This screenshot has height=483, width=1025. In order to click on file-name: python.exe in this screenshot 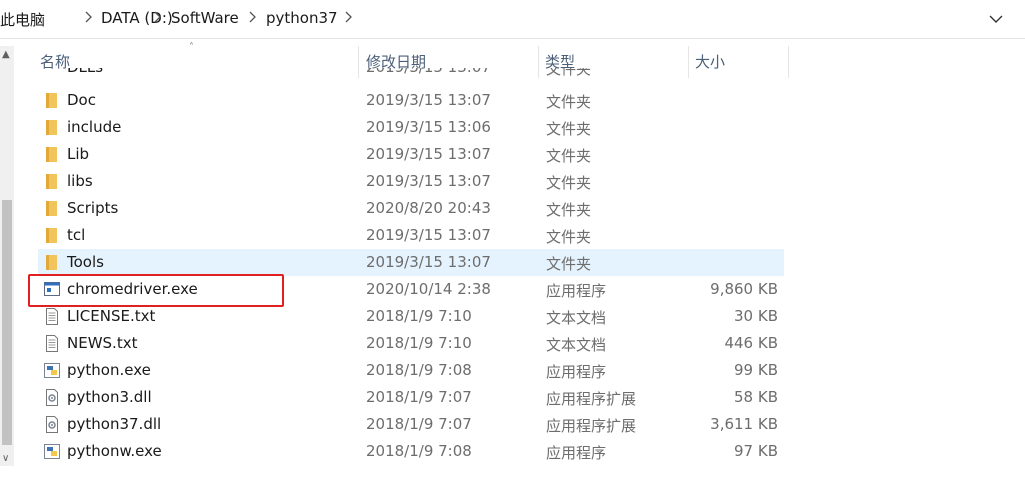, I will do `click(109, 370)`.